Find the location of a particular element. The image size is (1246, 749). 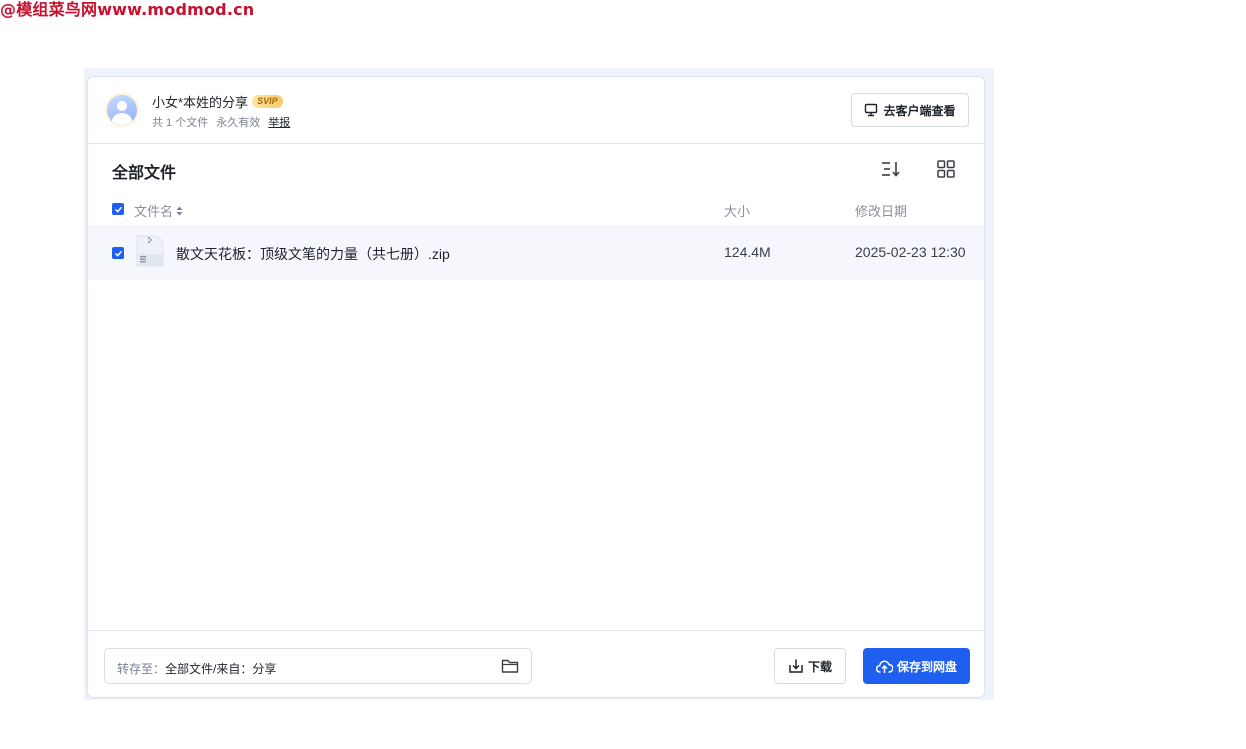

watermark-text: @模组菜鸟网www.modmod.cn is located at coordinates (127, 9).